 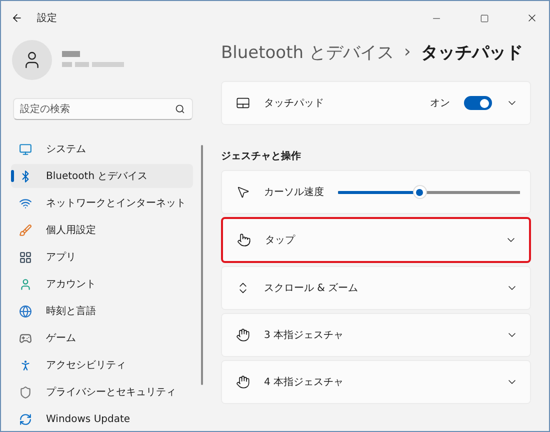 What do you see at coordinates (25, 284) in the screenshot?
I see `person-icon` at bounding box center [25, 284].